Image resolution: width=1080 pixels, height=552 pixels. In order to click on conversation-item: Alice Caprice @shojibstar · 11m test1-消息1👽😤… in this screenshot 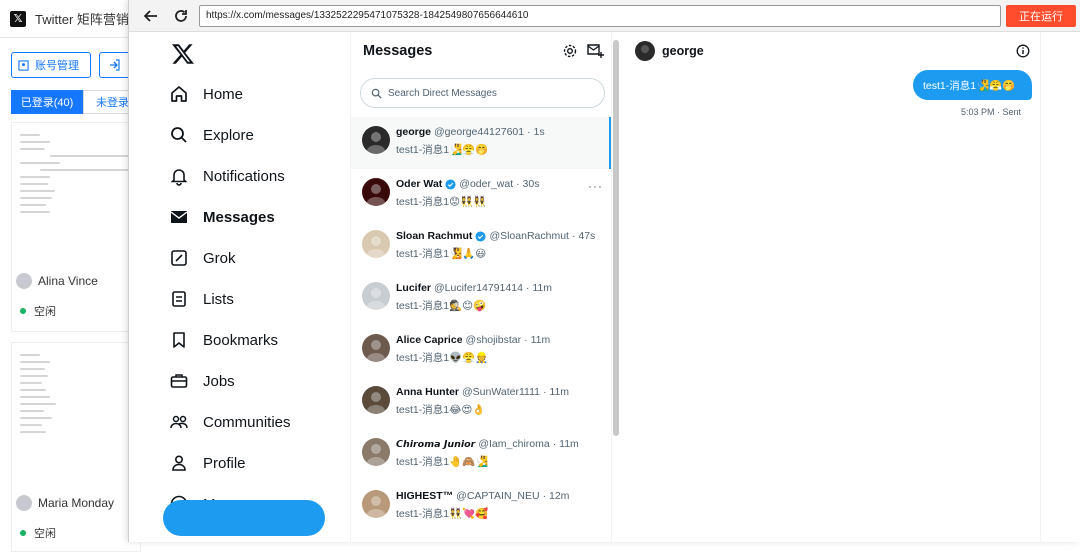, I will do `click(481, 351)`.